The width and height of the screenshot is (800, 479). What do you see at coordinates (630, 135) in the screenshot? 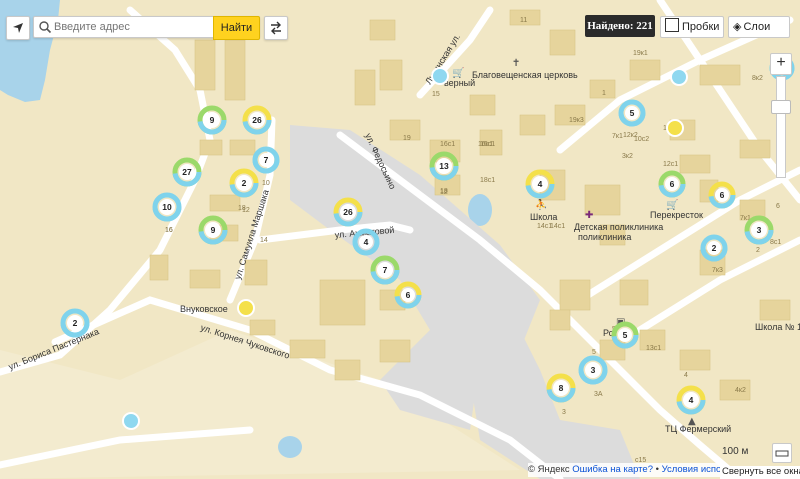
I see `house-number: 12к2` at bounding box center [630, 135].